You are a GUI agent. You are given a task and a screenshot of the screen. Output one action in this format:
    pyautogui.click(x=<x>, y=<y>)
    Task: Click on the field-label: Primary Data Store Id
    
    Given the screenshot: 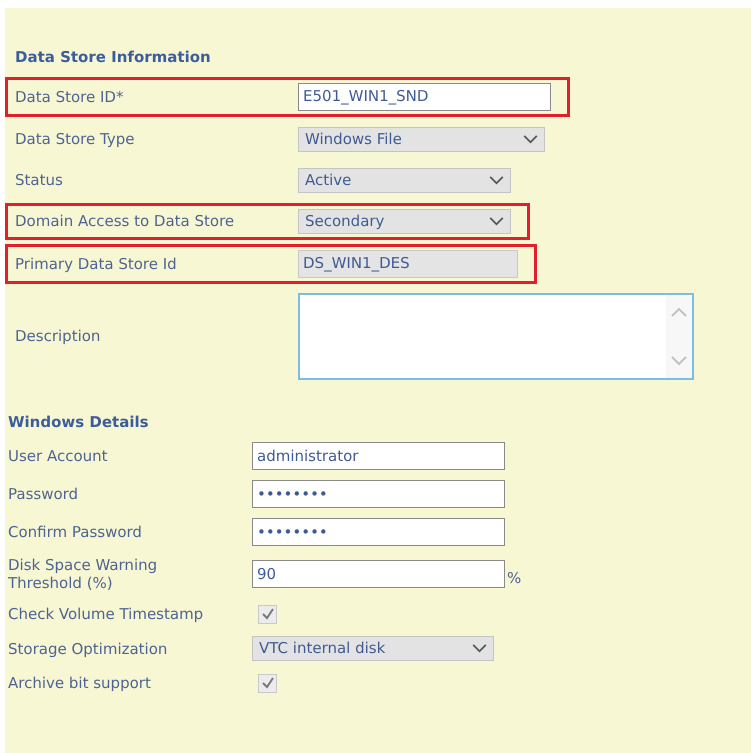 What is the action you would take?
    pyautogui.click(x=96, y=263)
    